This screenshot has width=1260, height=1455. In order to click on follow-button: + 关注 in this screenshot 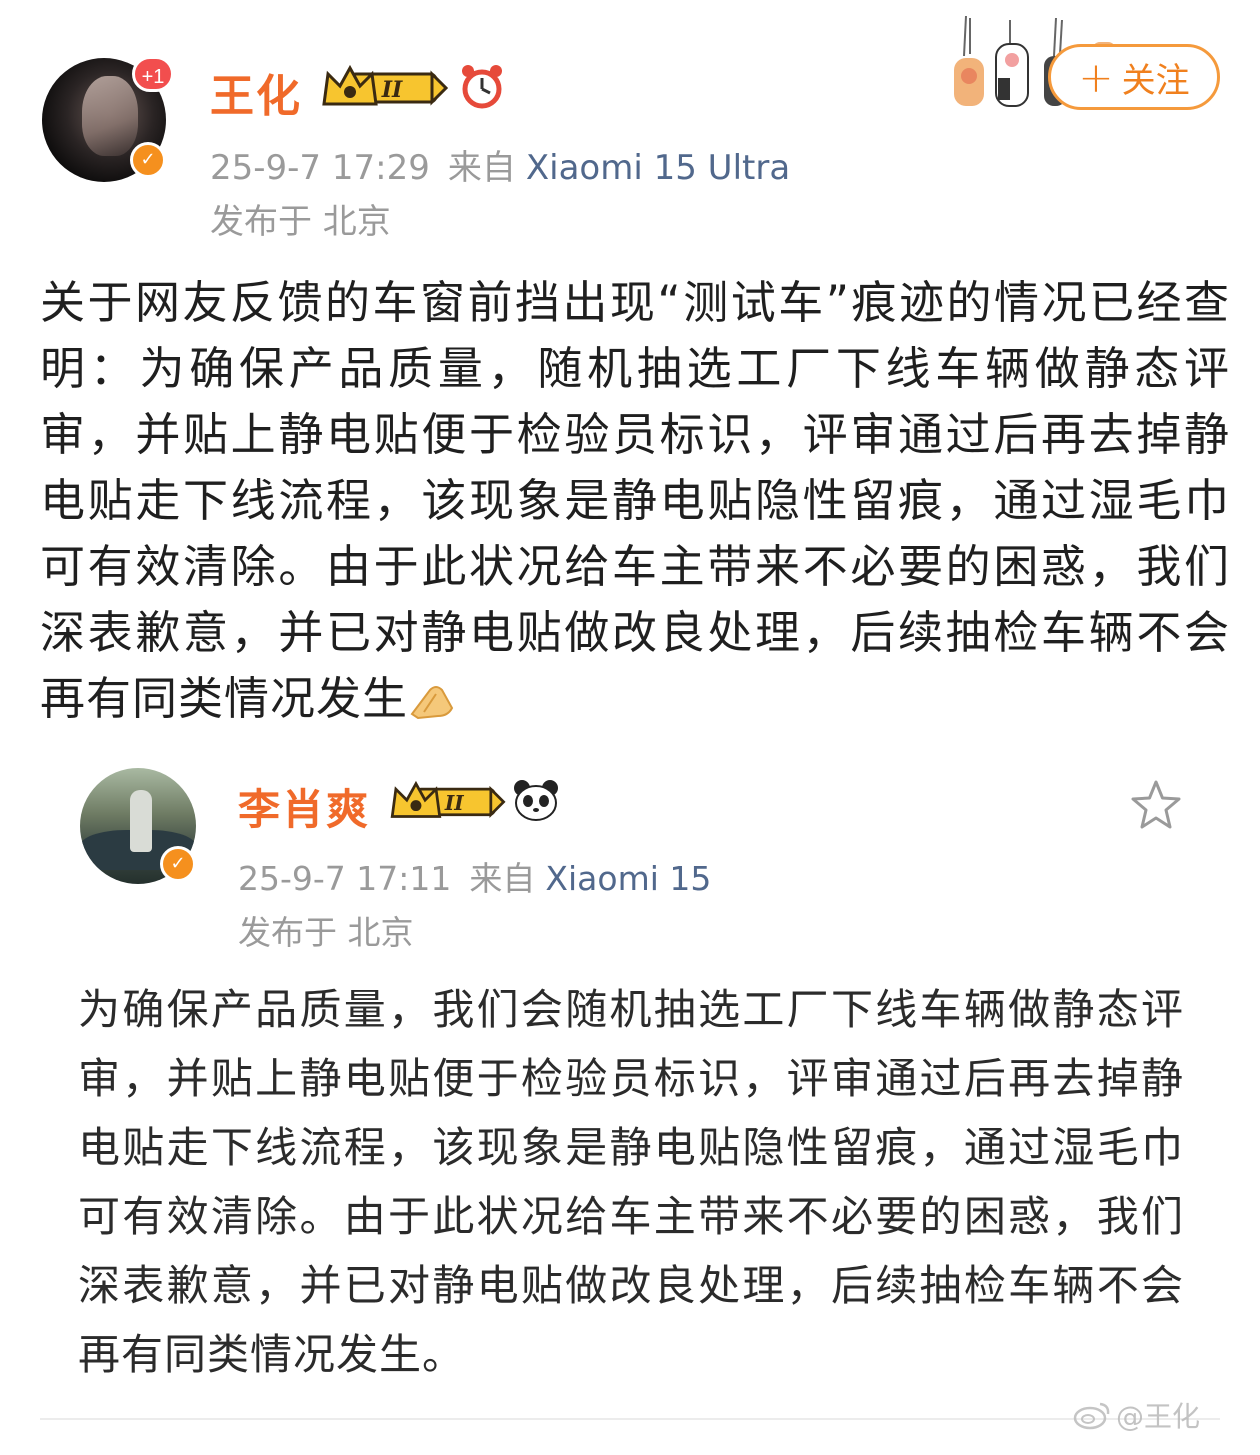, I will do `click(1134, 77)`.